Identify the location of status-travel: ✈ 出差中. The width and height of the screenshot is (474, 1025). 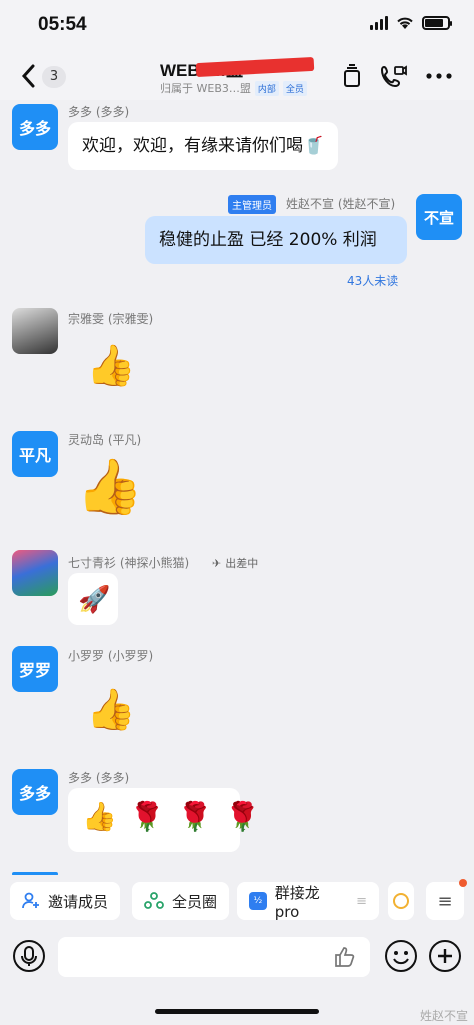
(235, 563).